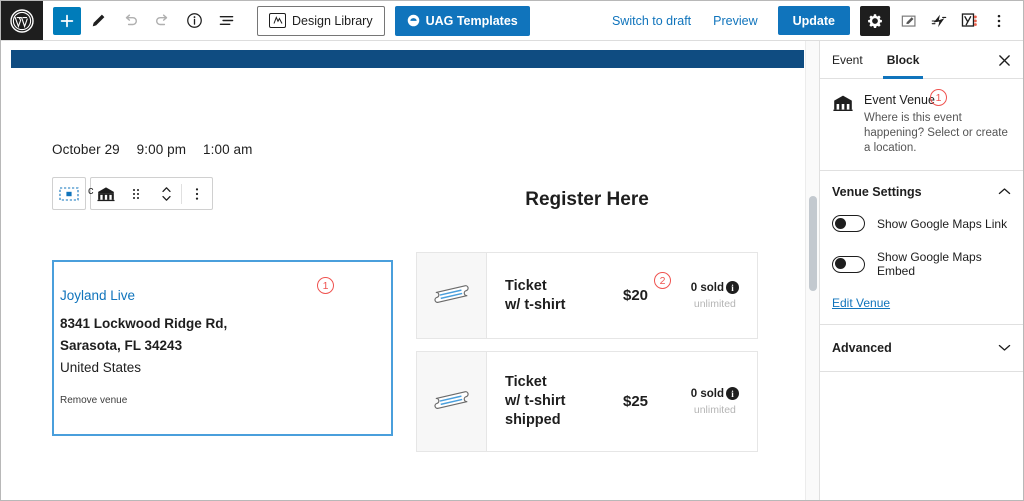  What do you see at coordinates (413, 20) in the screenshot?
I see `uag-icon` at bounding box center [413, 20].